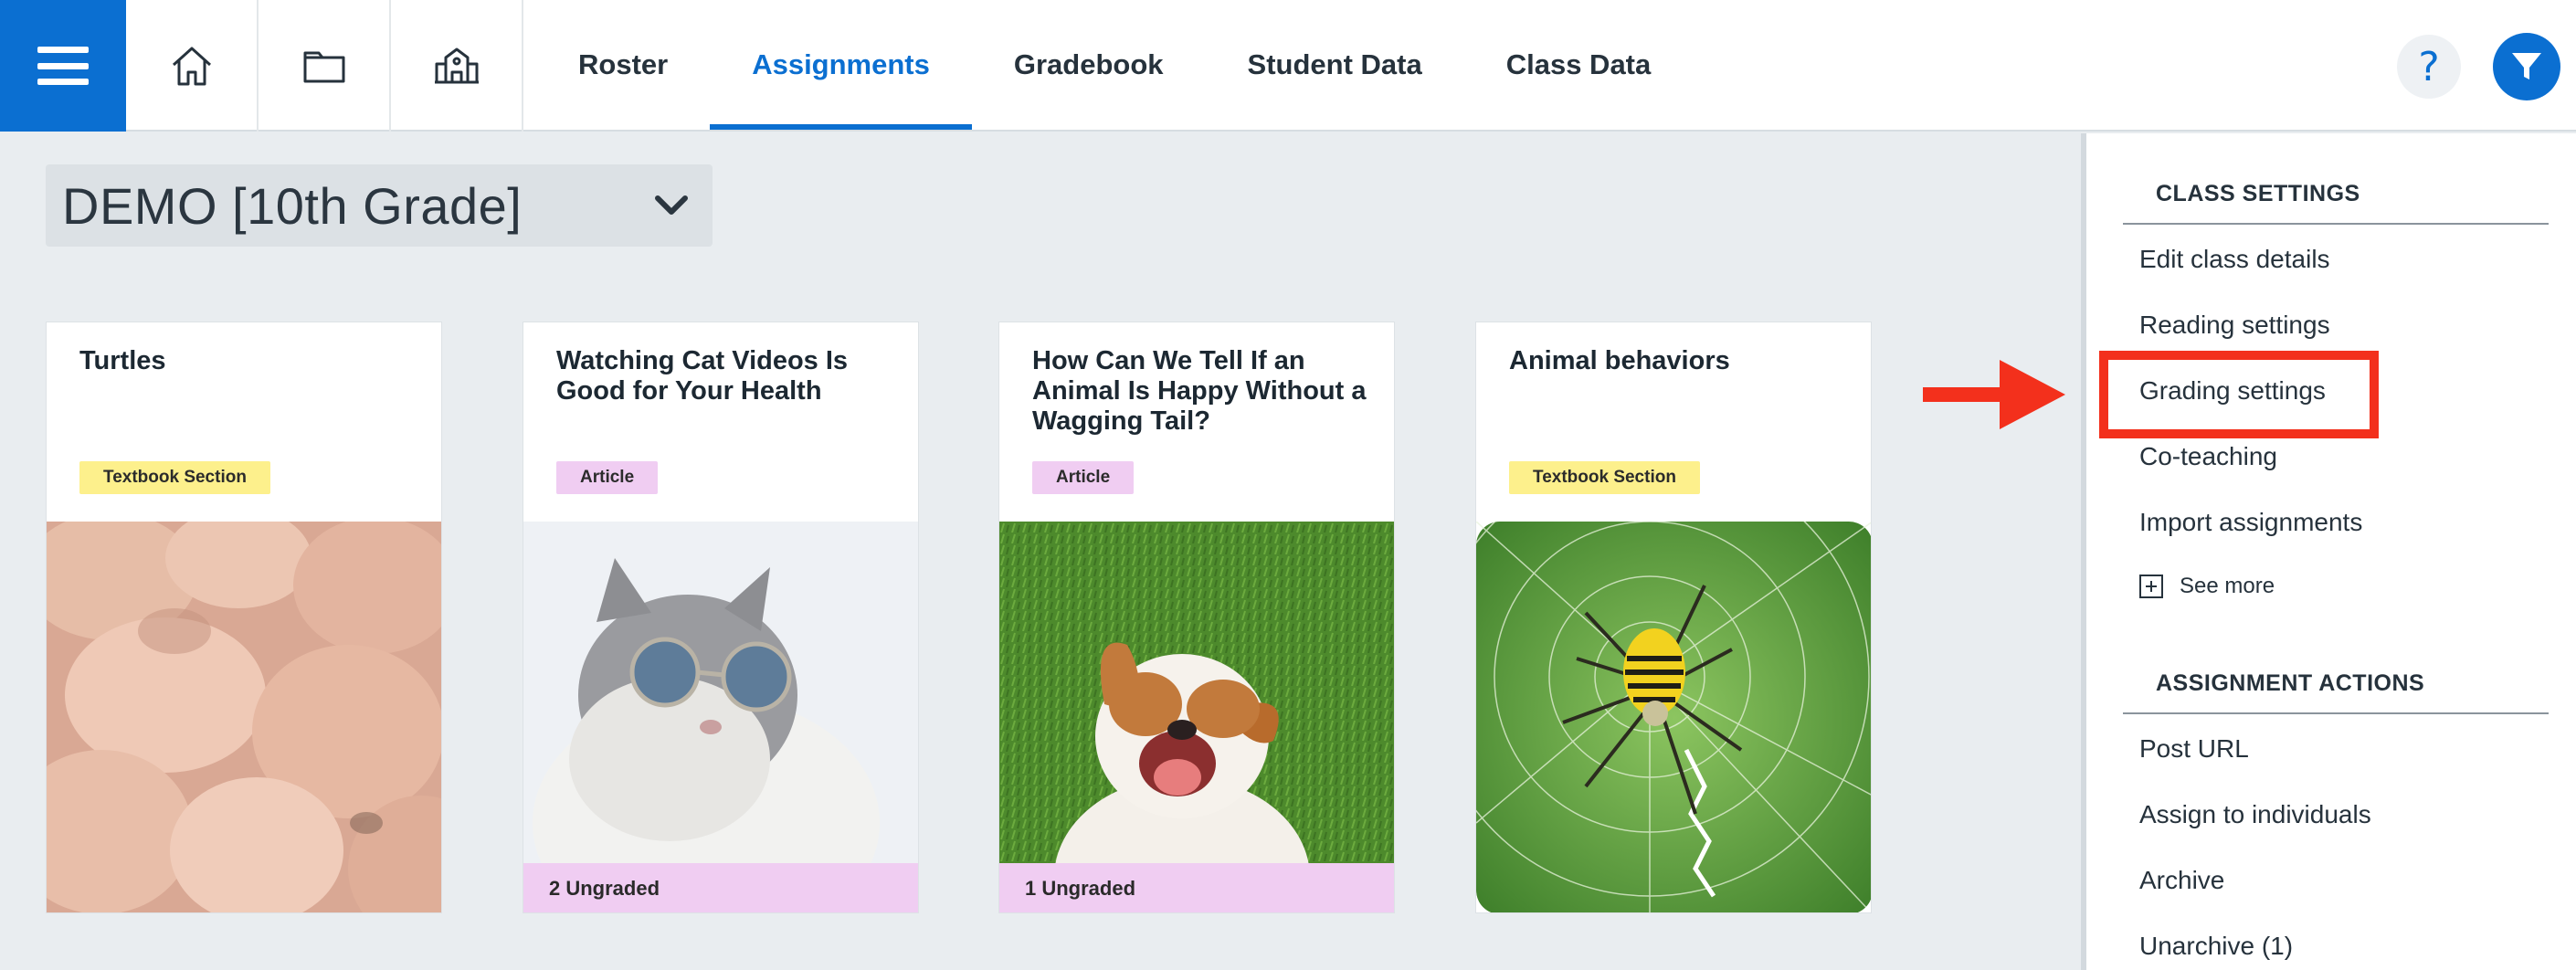 This screenshot has height=970, width=2576. Describe the element at coordinates (2250, 523) in the screenshot. I see `import-assignments-link: Import assignments` at that location.